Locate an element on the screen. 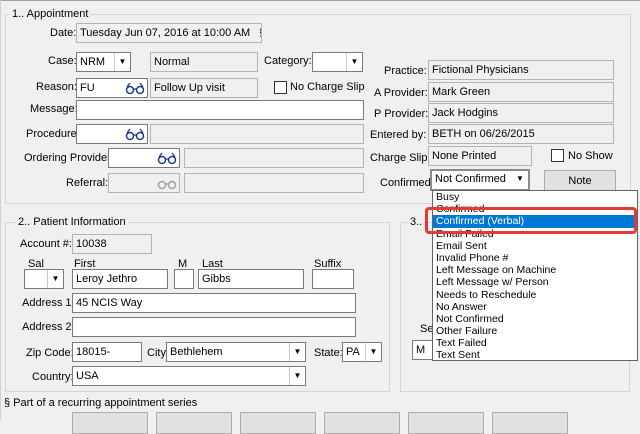  state-value: PA is located at coordinates (353, 352).